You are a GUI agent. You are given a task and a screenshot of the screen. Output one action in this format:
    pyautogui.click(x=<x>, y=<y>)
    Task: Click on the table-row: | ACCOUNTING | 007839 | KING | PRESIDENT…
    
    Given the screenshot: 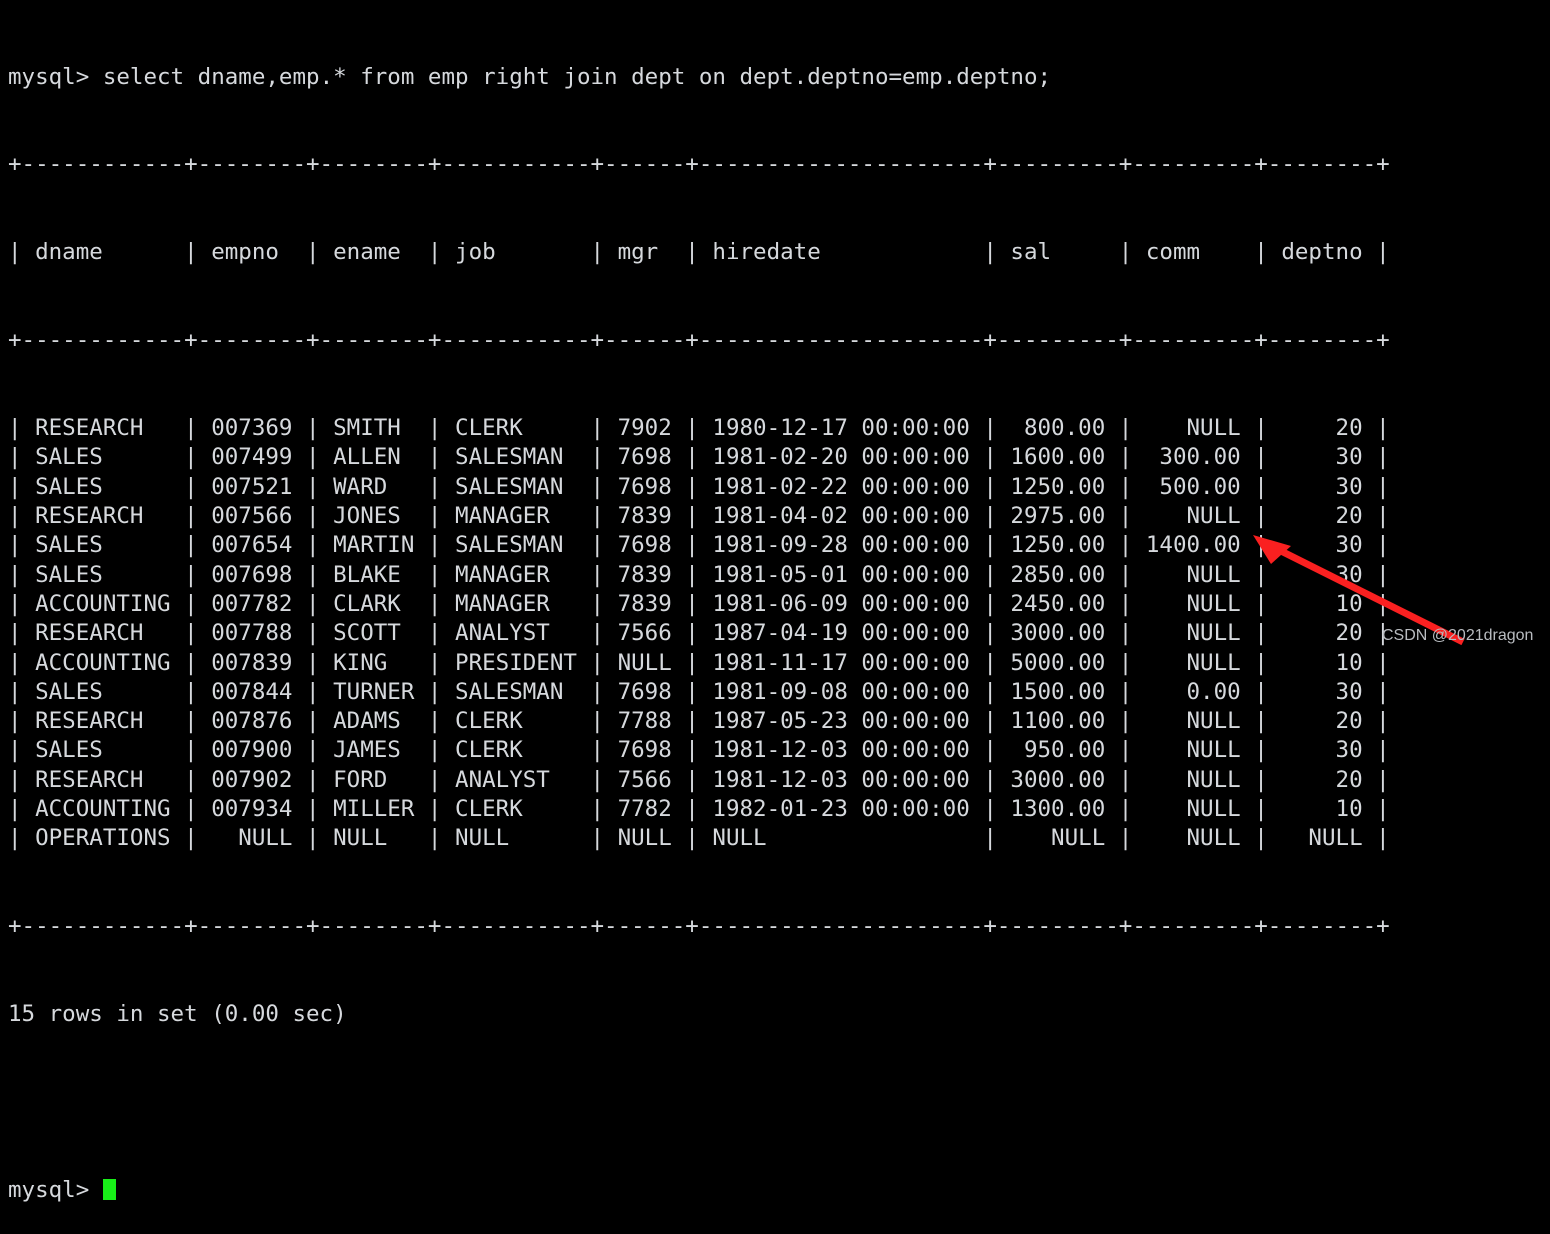 What is the action you would take?
    pyautogui.click(x=699, y=662)
    